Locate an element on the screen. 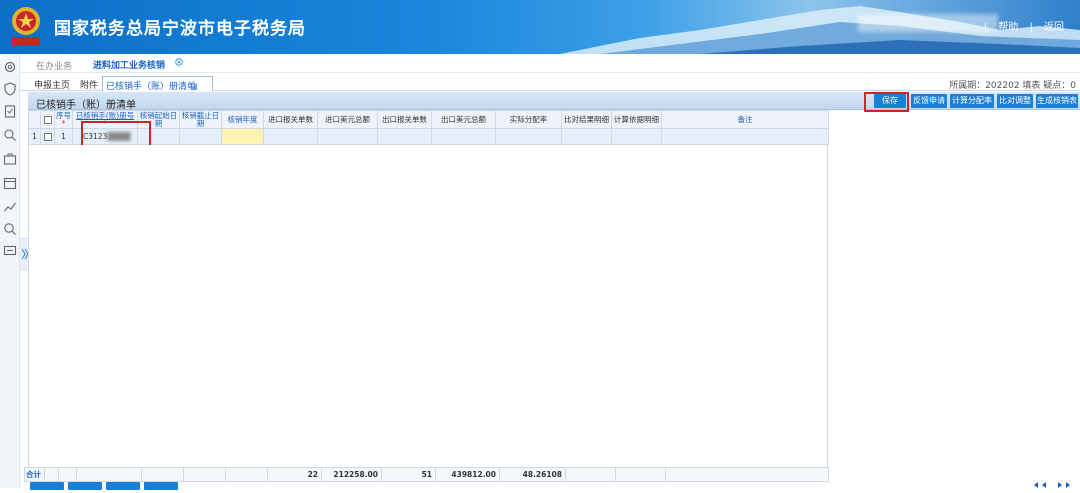 The height and width of the screenshot is (493, 1080). grid-title: 已核销手（账）册清单 is located at coordinates (86, 105).